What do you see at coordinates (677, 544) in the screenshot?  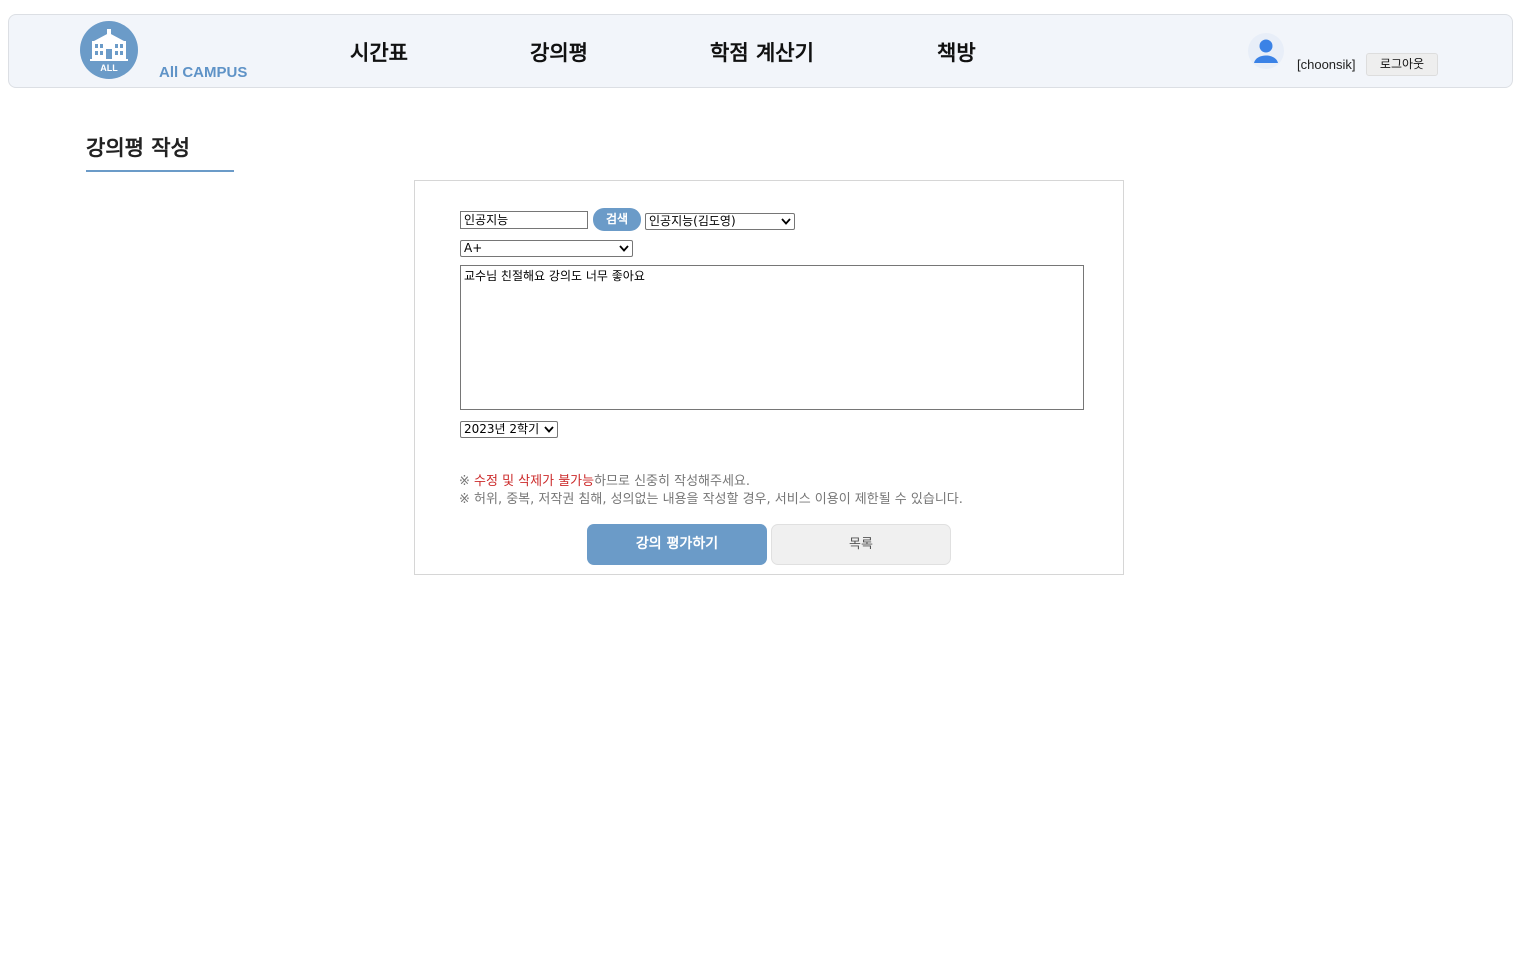 I see `submit-review-button: 강의 평가하기` at bounding box center [677, 544].